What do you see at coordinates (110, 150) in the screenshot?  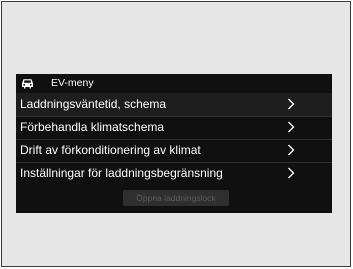 I see `menu-item-label: Drift av förkonditionering av klimat` at bounding box center [110, 150].